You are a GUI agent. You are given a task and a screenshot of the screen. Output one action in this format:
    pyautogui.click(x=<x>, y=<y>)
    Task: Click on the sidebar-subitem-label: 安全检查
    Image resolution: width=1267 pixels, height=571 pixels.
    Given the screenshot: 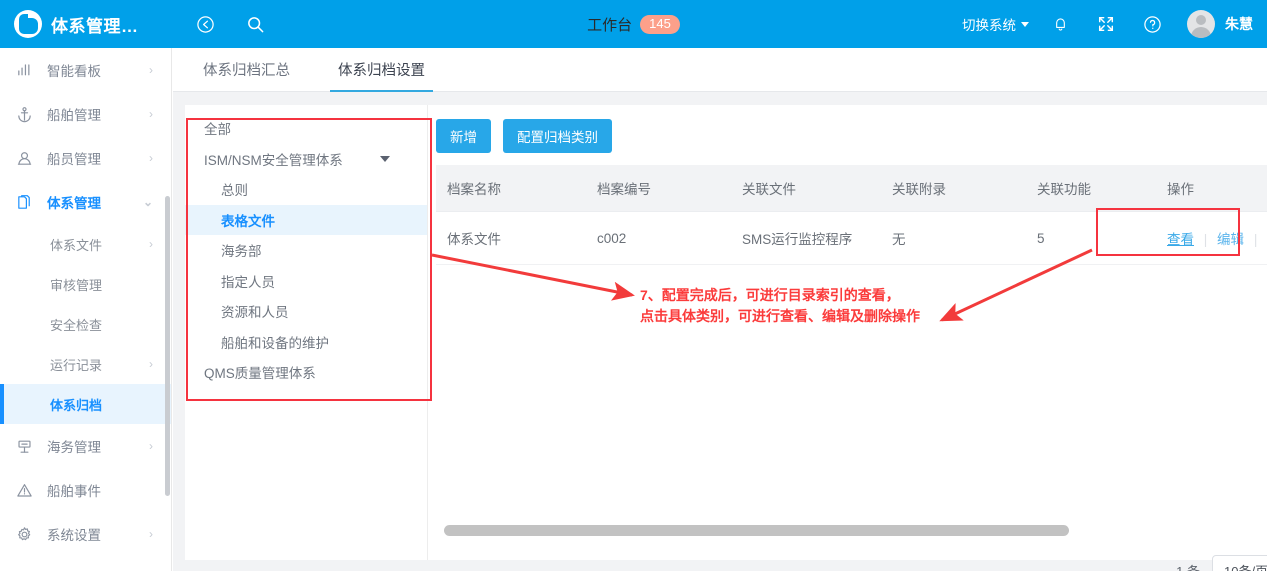 What is the action you would take?
    pyautogui.click(x=76, y=325)
    